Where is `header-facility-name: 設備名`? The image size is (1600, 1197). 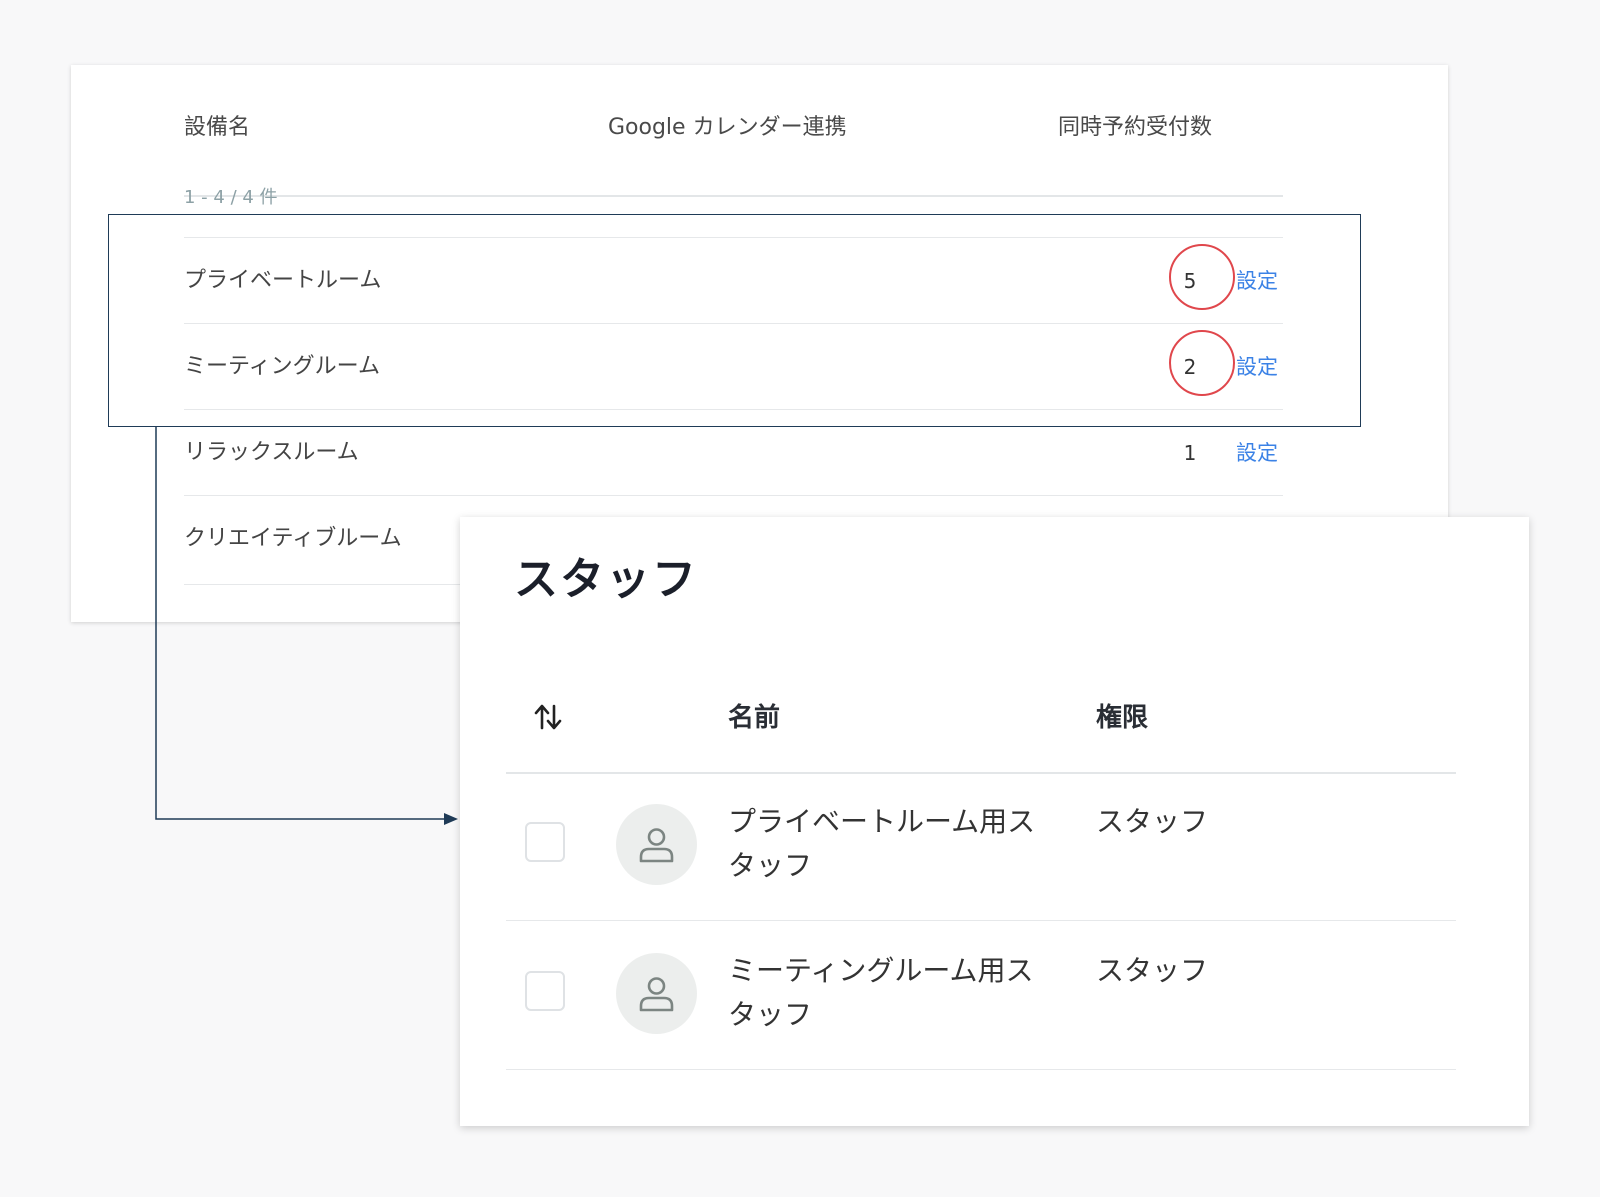
header-facility-name: 設備名 is located at coordinates (217, 127).